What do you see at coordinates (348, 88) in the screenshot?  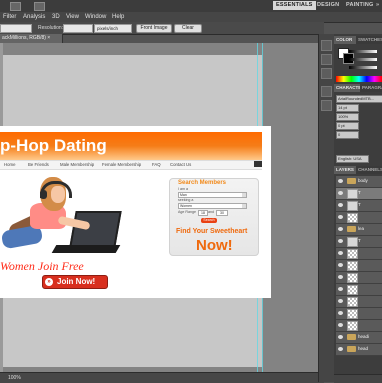 I see `tab-character: CHARACTER` at bounding box center [348, 88].